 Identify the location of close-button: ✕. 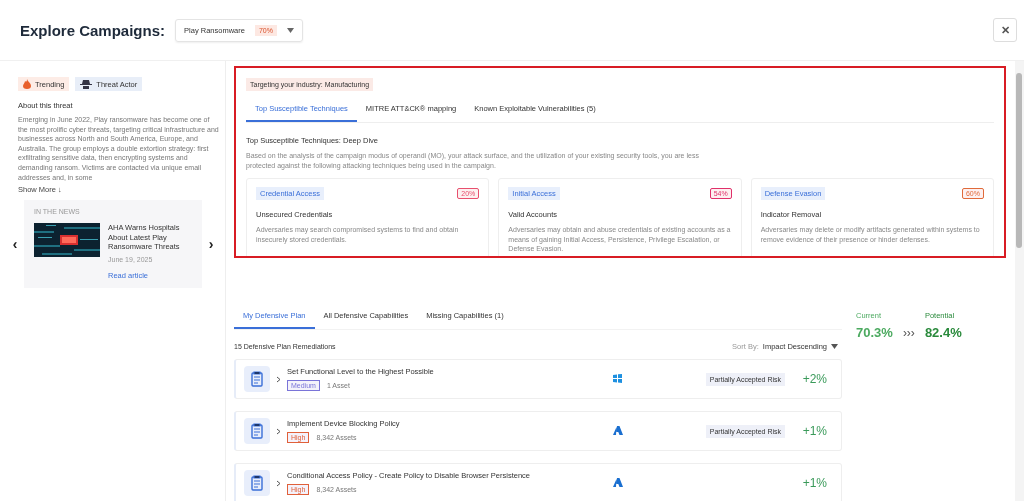
(1005, 30).